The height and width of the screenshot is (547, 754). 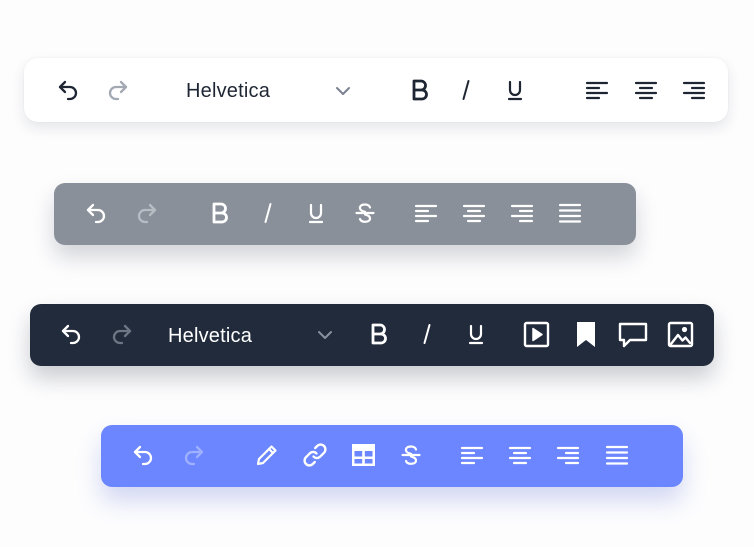 I want to click on table-icon, so click(x=363, y=455).